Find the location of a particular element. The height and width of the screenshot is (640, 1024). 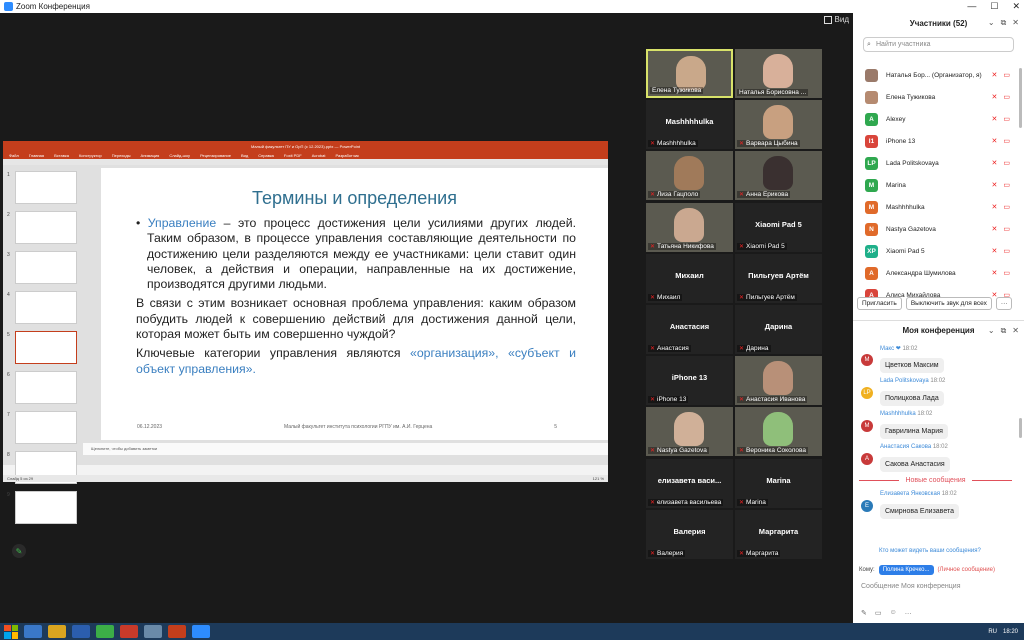

video-tile: ✕ Татьяна Никифова is located at coordinates (689, 227).